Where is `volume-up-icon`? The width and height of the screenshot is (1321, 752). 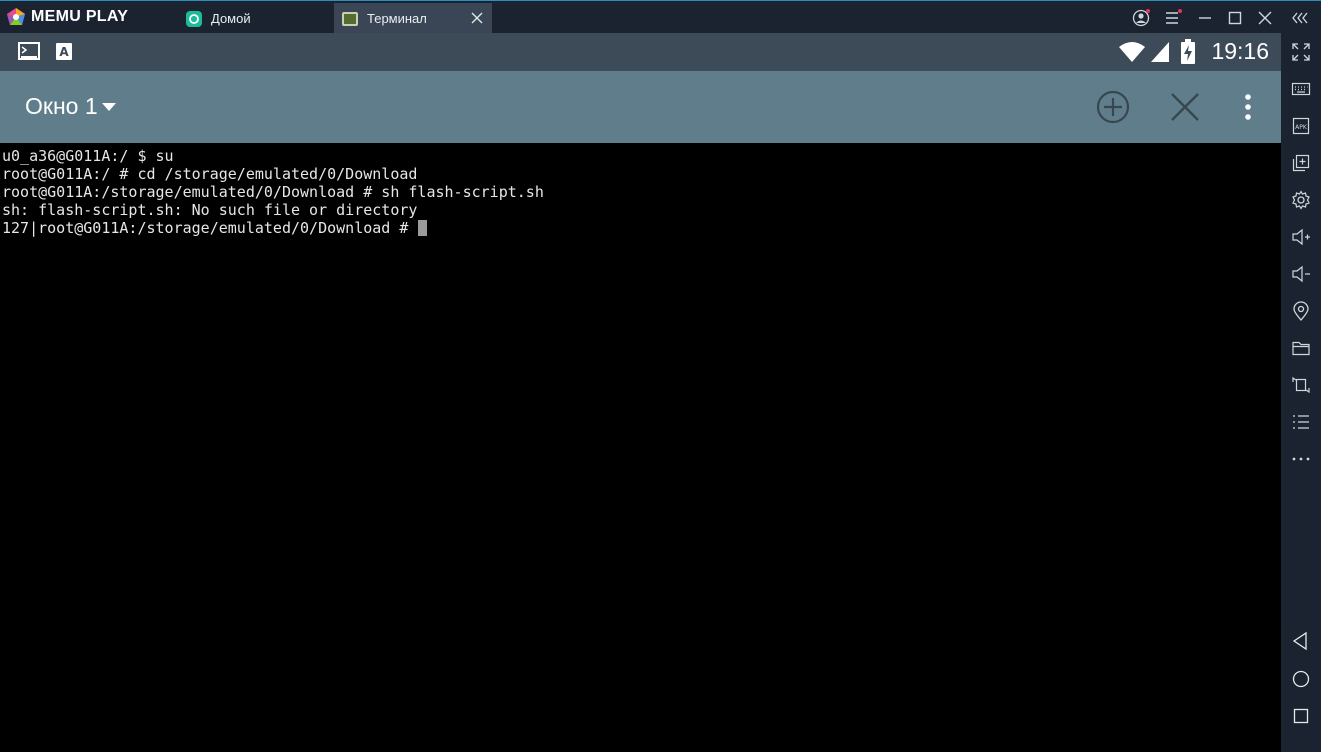 volume-up-icon is located at coordinates (1301, 237).